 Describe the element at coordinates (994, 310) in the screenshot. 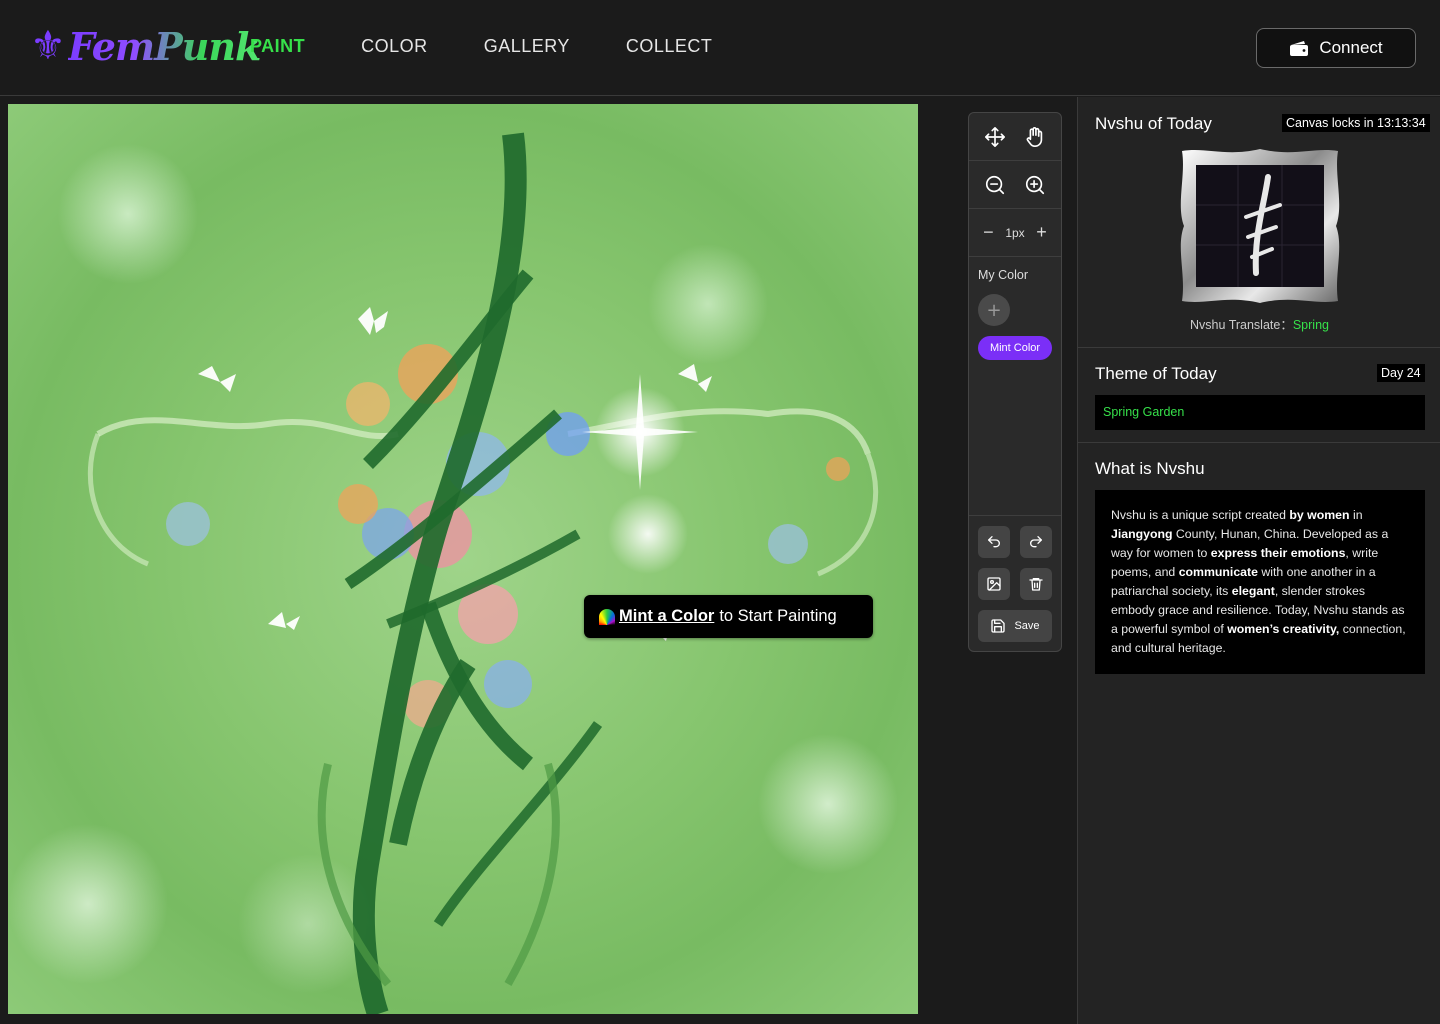

I see `add-color-button: +` at that location.